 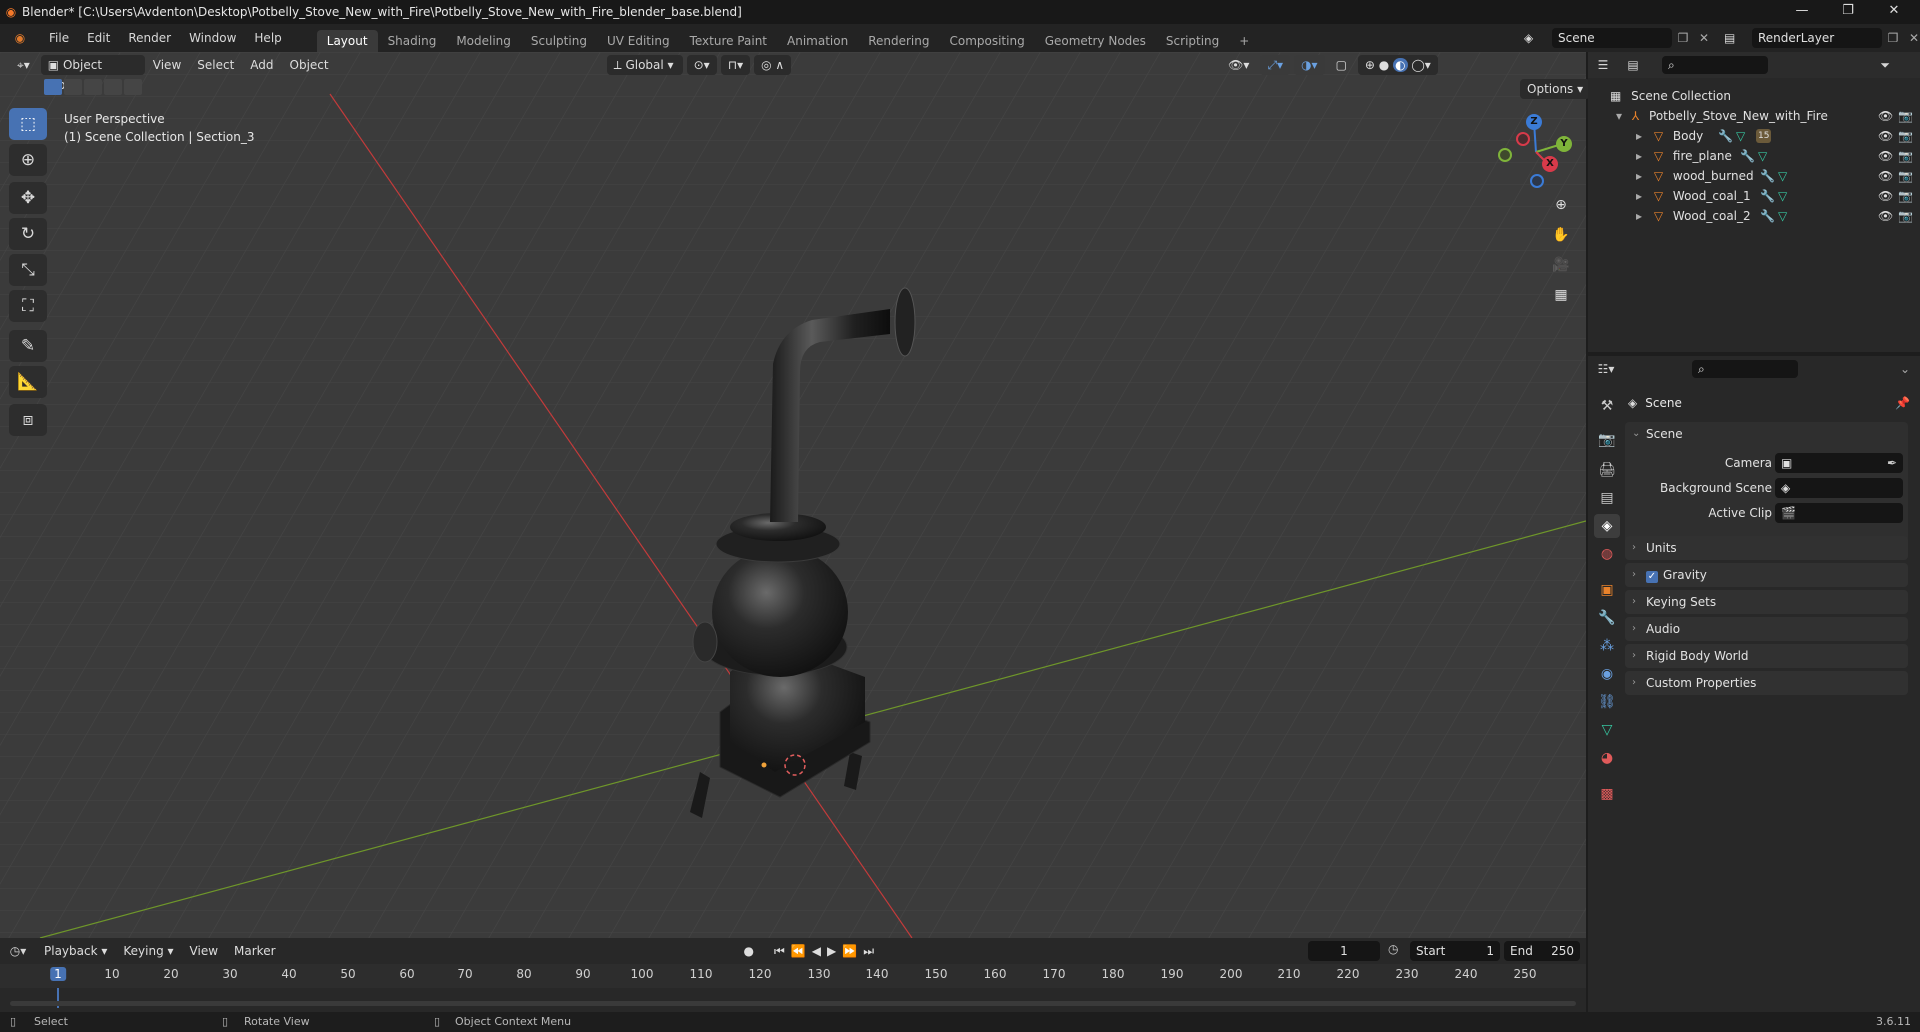 What do you see at coordinates (1683, 38) in the screenshot?
I see `new-scene-icon: ❐` at bounding box center [1683, 38].